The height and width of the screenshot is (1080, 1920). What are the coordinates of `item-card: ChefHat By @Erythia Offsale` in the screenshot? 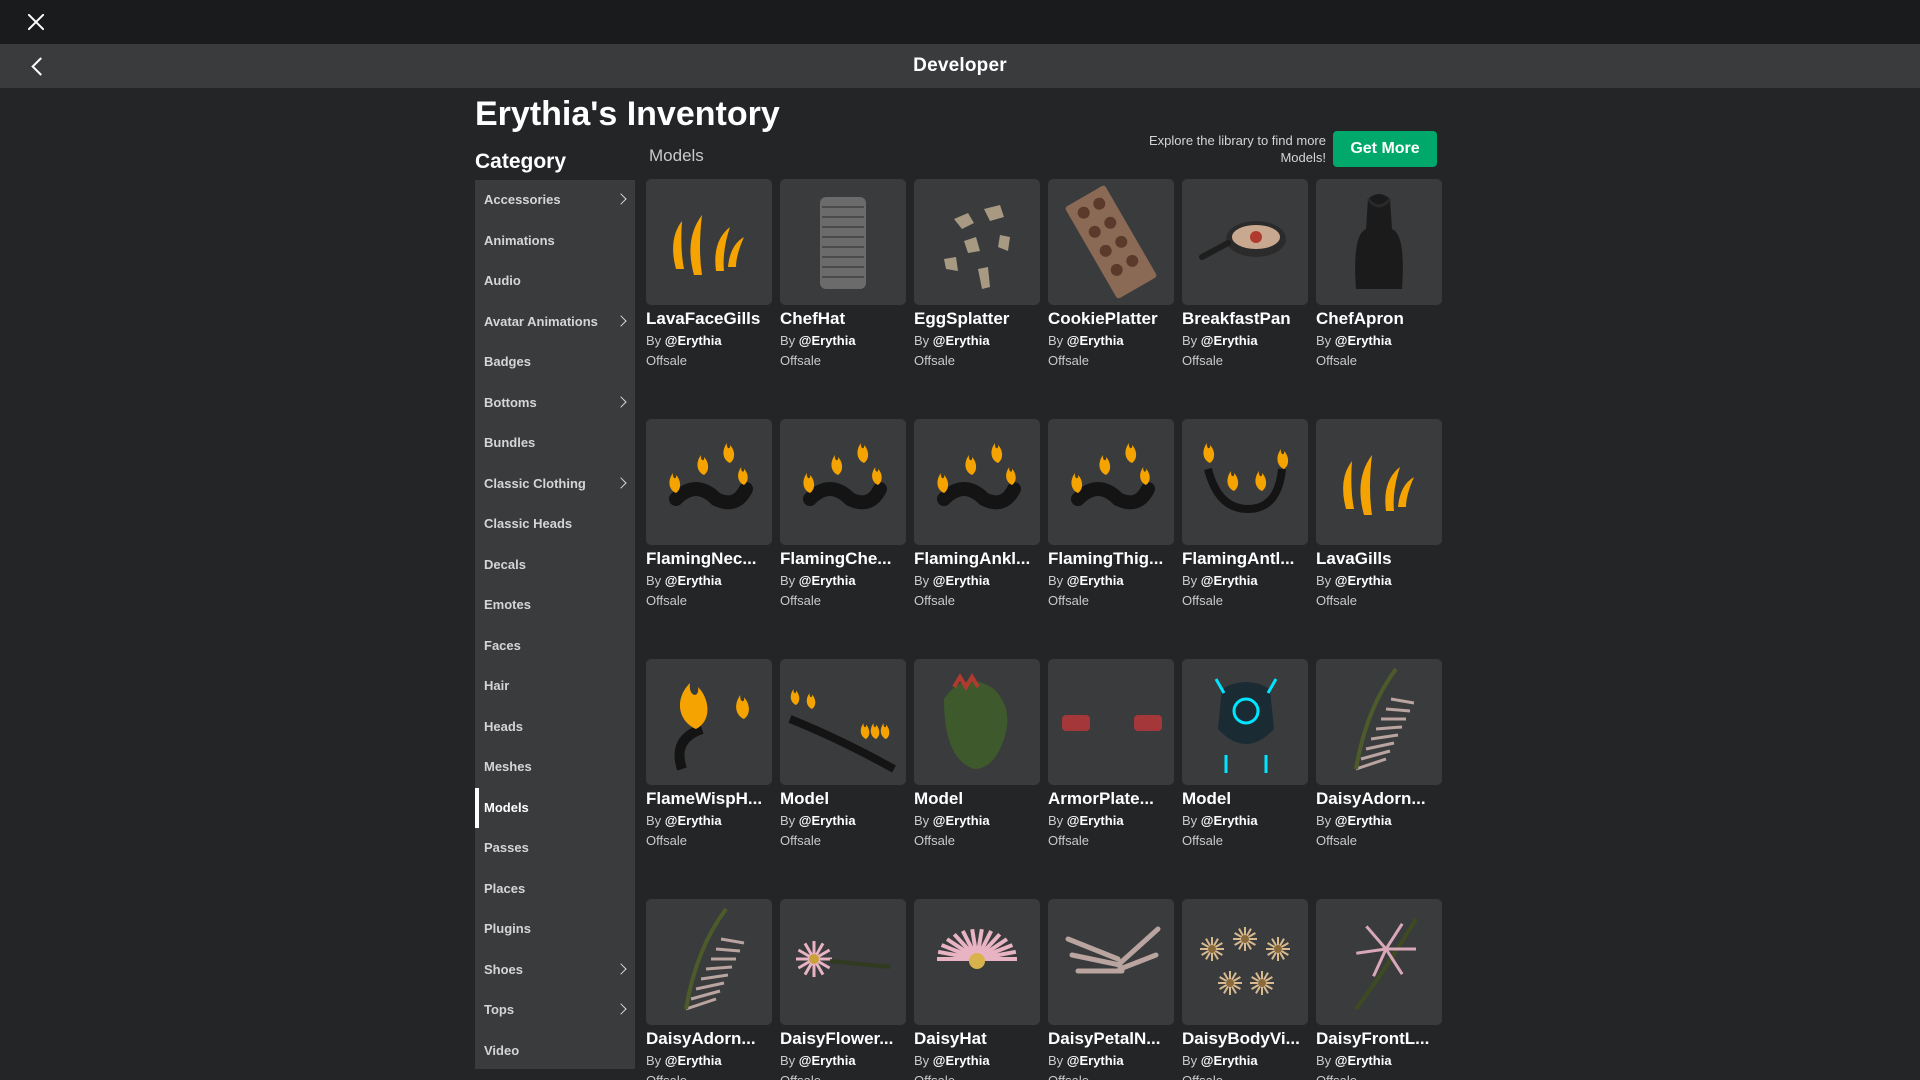 It's located at (843, 273).